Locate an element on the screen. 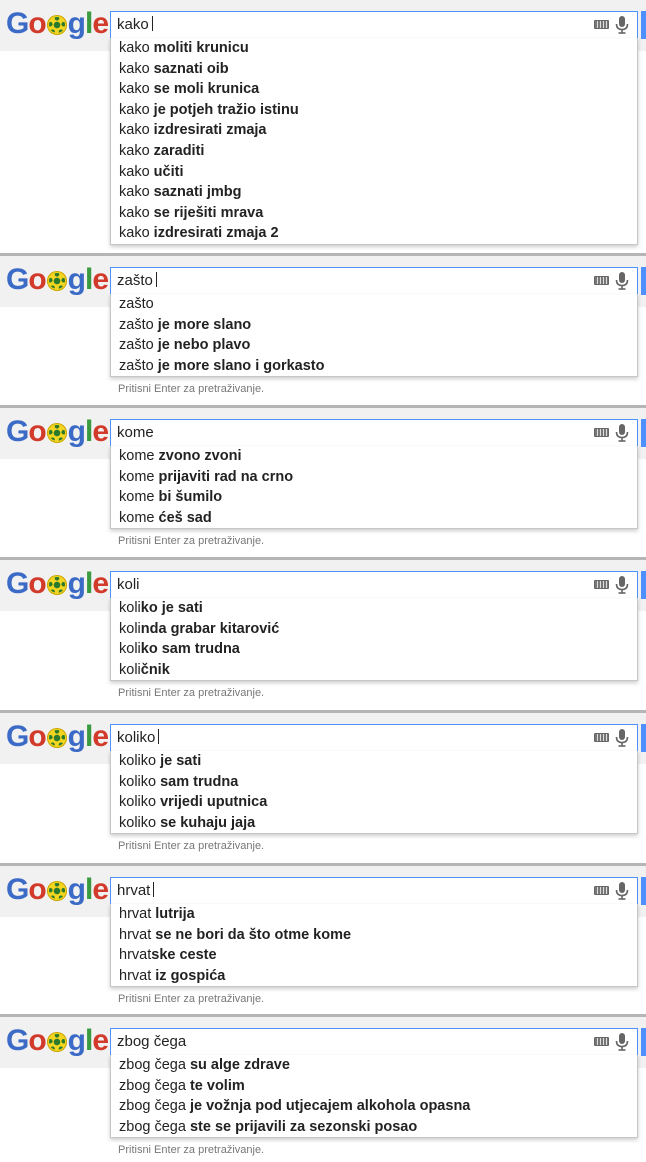 The height and width of the screenshot is (1162, 646). suggestion-item: kome bi šumilo is located at coordinates (374, 497).